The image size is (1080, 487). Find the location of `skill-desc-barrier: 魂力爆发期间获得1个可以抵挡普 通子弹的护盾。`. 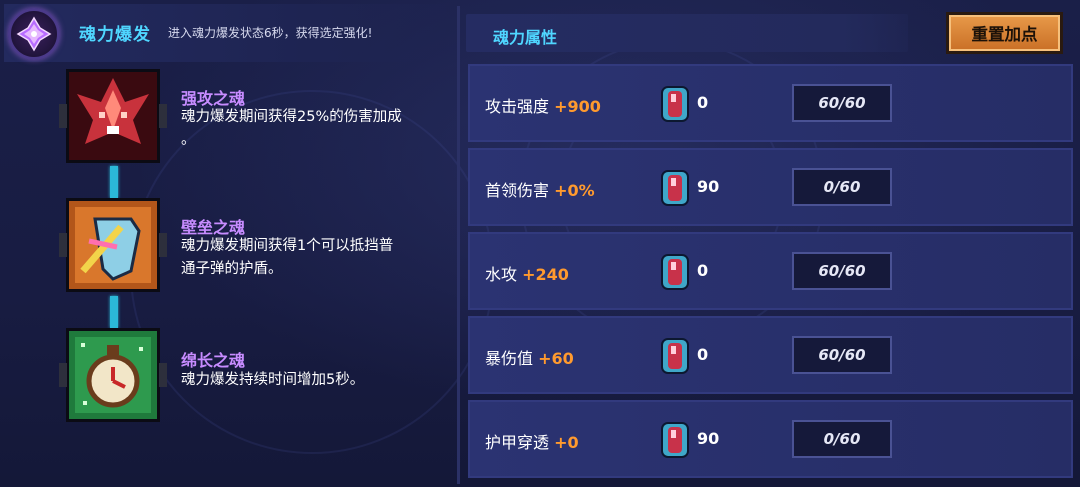

skill-desc-barrier: 魂力爆发期间获得1个可以抵挡普 通子弹的护盾。 is located at coordinates (316, 258).